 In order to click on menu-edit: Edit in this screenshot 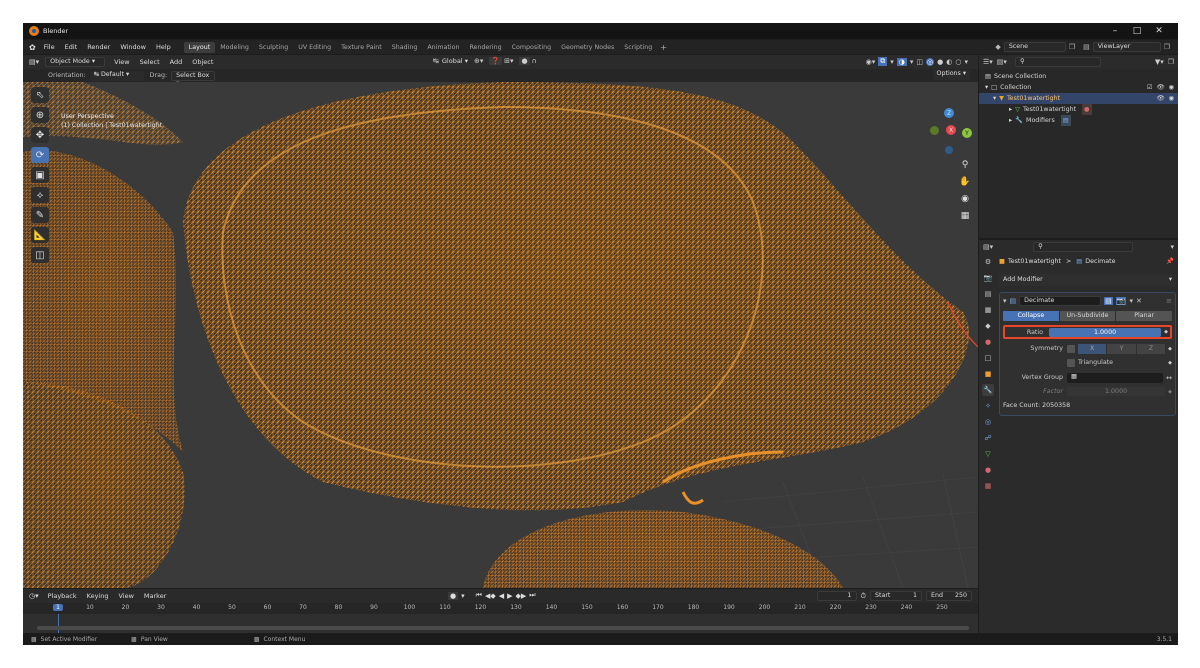, I will do `click(71, 47)`.